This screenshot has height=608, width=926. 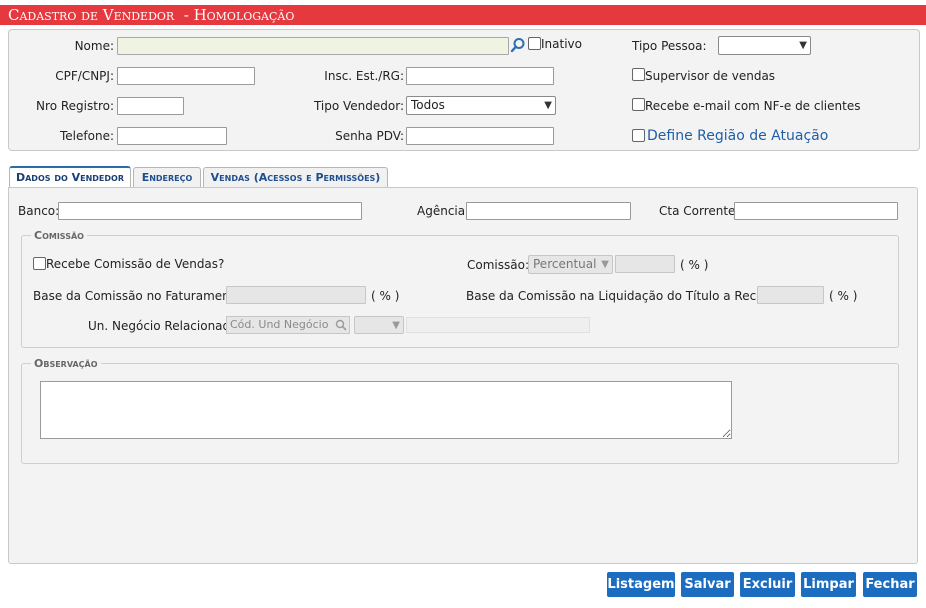 I want to click on un-negocio-select: ▼, so click(x=379, y=325).